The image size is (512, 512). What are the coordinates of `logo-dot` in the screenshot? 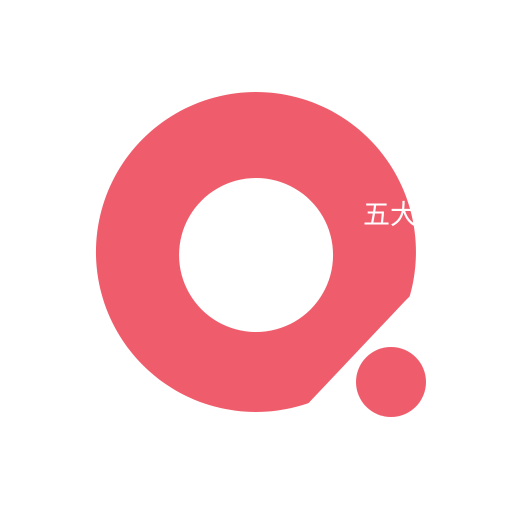 It's located at (391, 382).